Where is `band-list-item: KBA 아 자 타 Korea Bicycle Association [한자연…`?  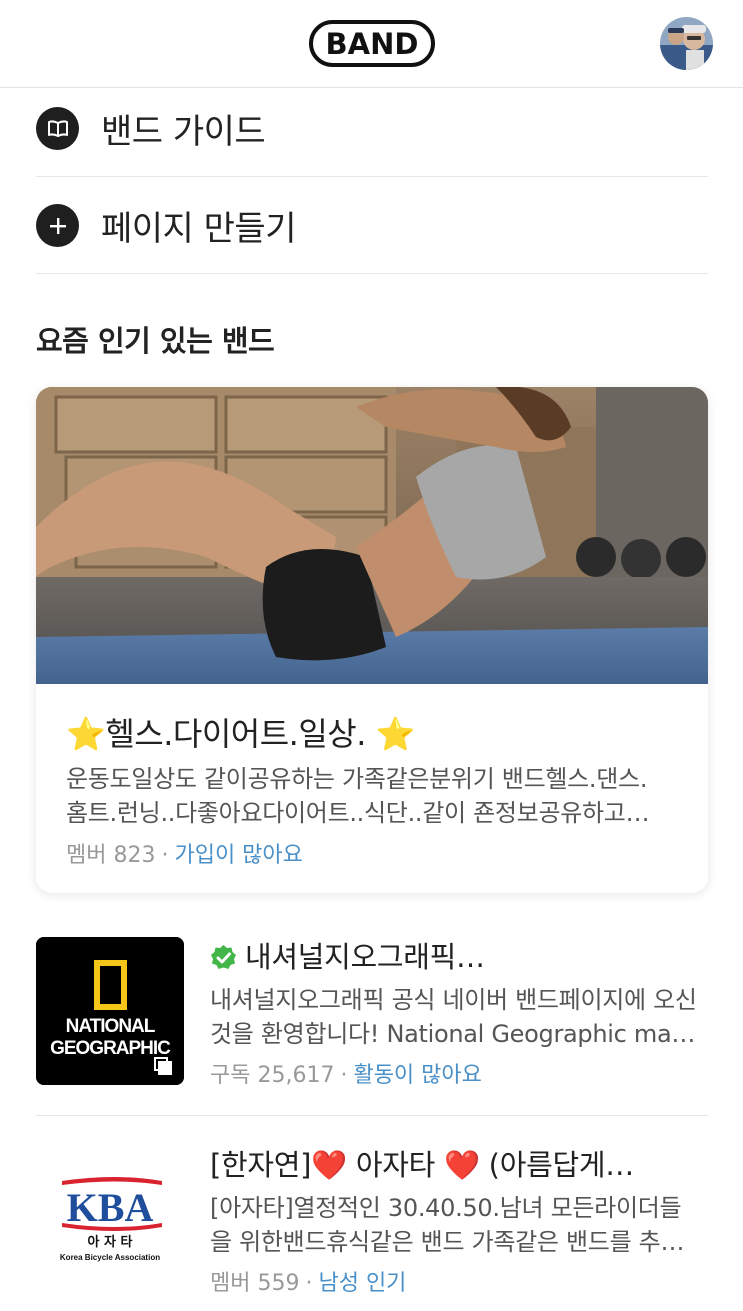
band-list-item: KBA 아 자 타 Korea Bicycle Association [한자연… is located at coordinates (372, 1221).